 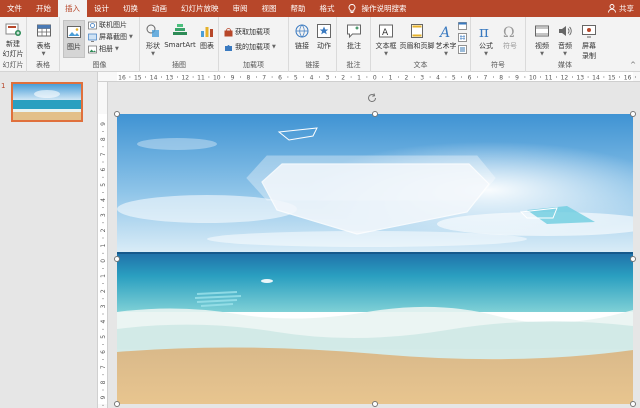 What do you see at coordinates (103, 215) in the screenshot?
I see `ruler-tick-label: 3` at bounding box center [103, 215].